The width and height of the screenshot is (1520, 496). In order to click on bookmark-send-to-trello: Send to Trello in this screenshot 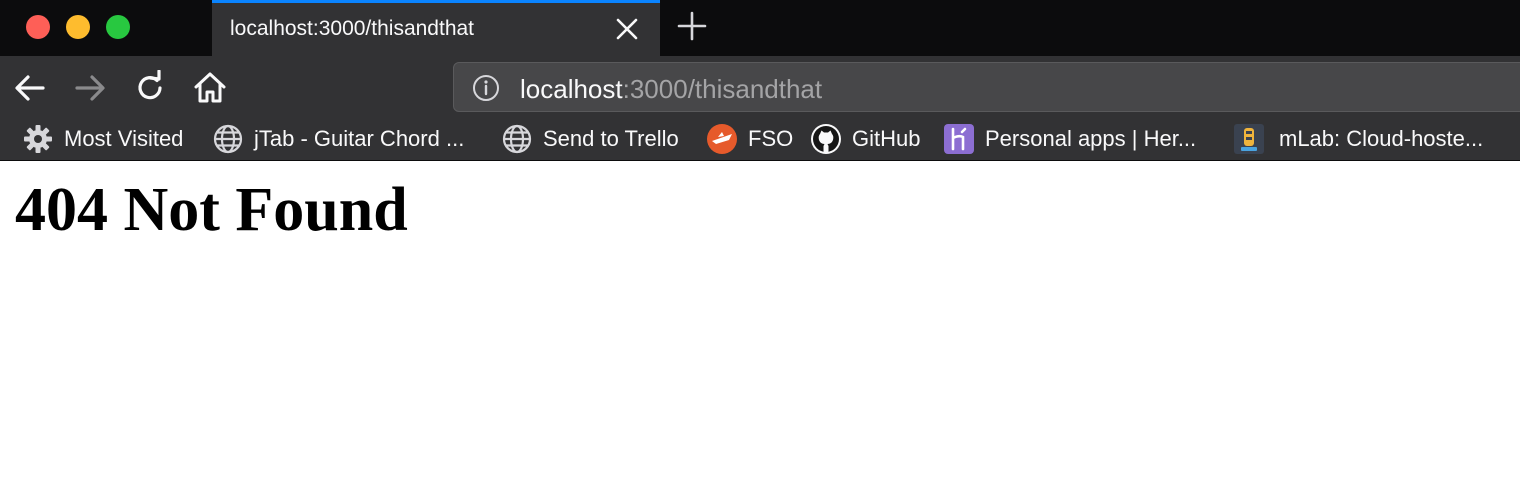, I will do `click(590, 139)`.